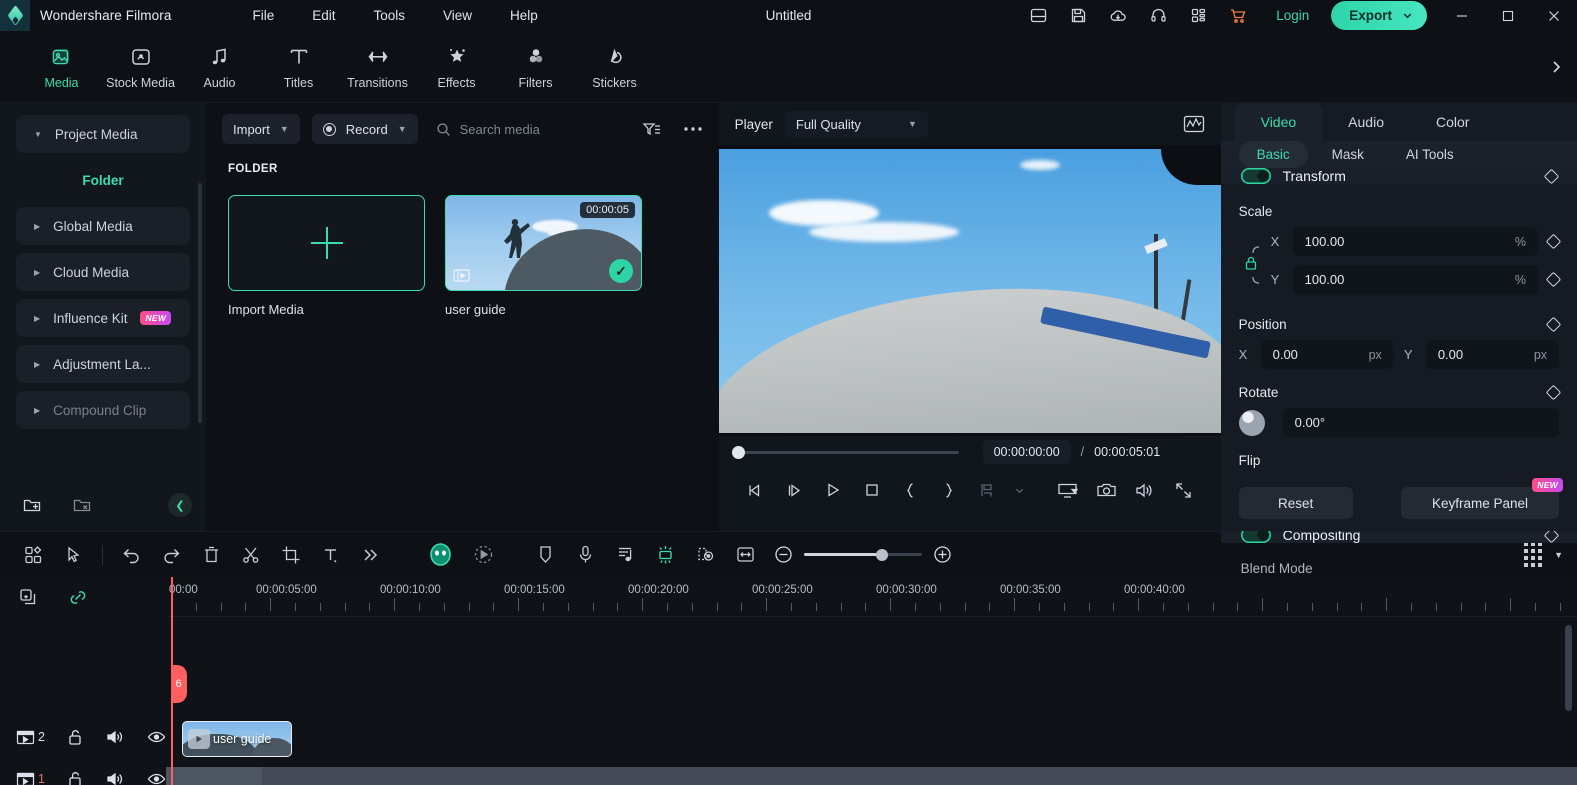 This screenshot has height=785, width=1577. I want to click on track-header-1: 1, so click(83, 772).